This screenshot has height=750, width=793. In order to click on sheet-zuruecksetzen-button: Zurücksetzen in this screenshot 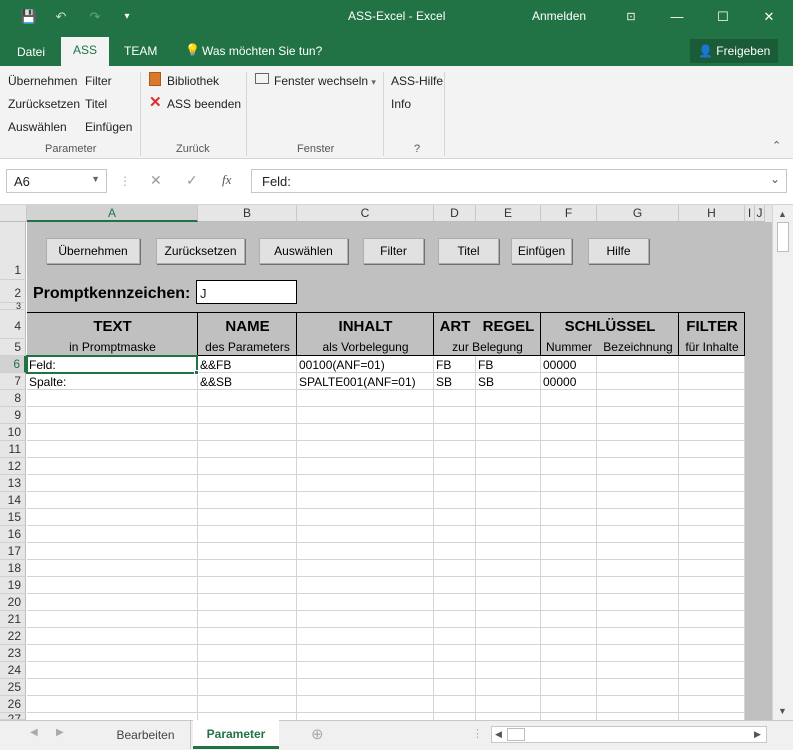, I will do `click(200, 251)`.